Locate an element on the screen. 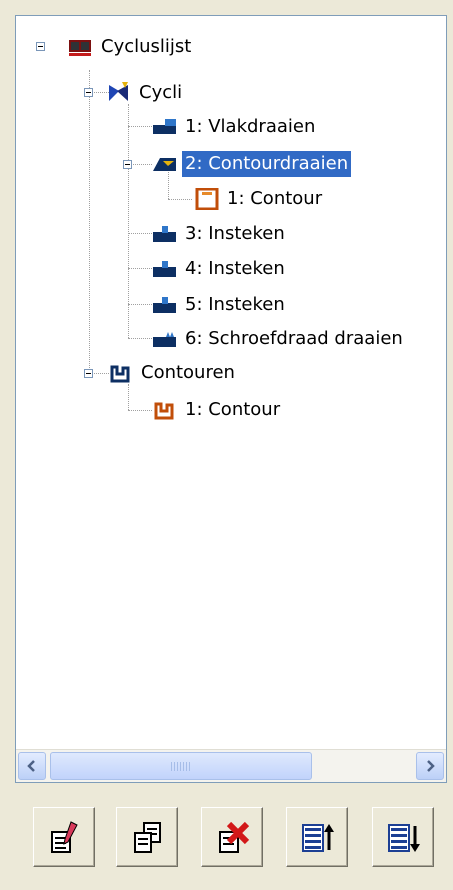  tree-node-label: 1: Vlakdraaien is located at coordinates (250, 126).